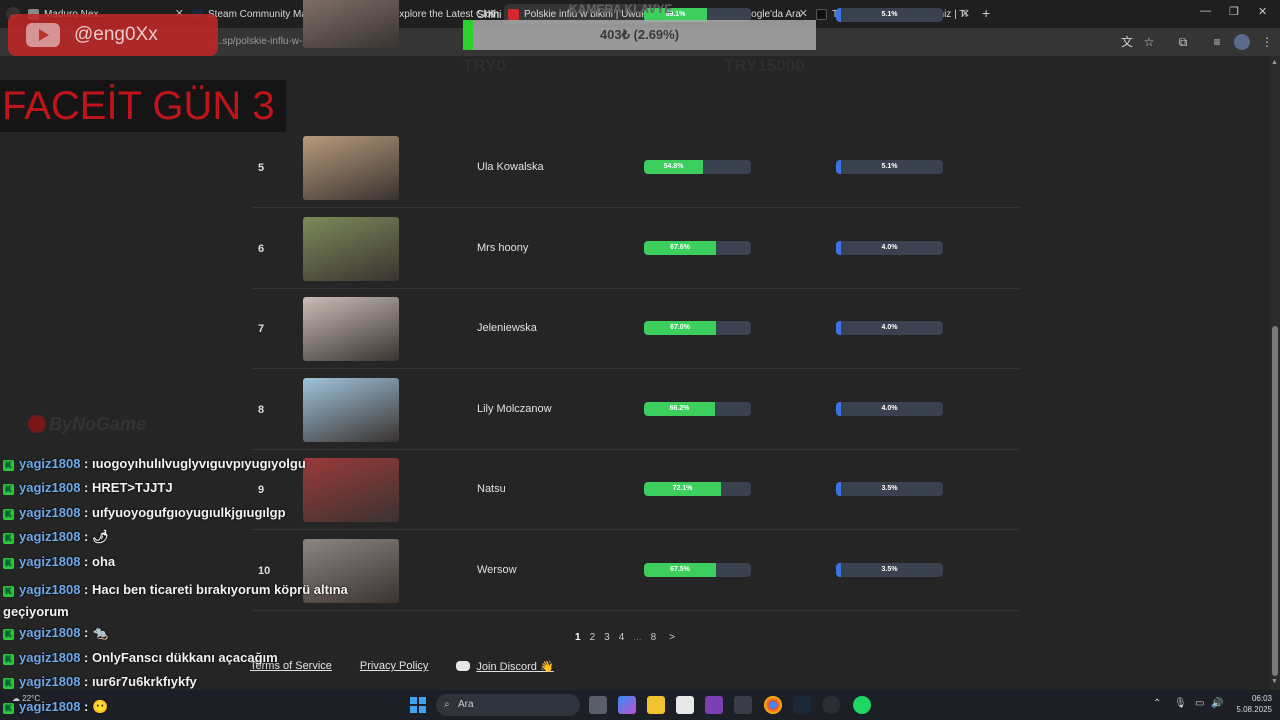 This screenshot has width=1280, height=720. What do you see at coordinates (635, 168) in the screenshot?
I see `ranking-row: 5 Ula Kowalska 54.8% 5.1%` at bounding box center [635, 168].